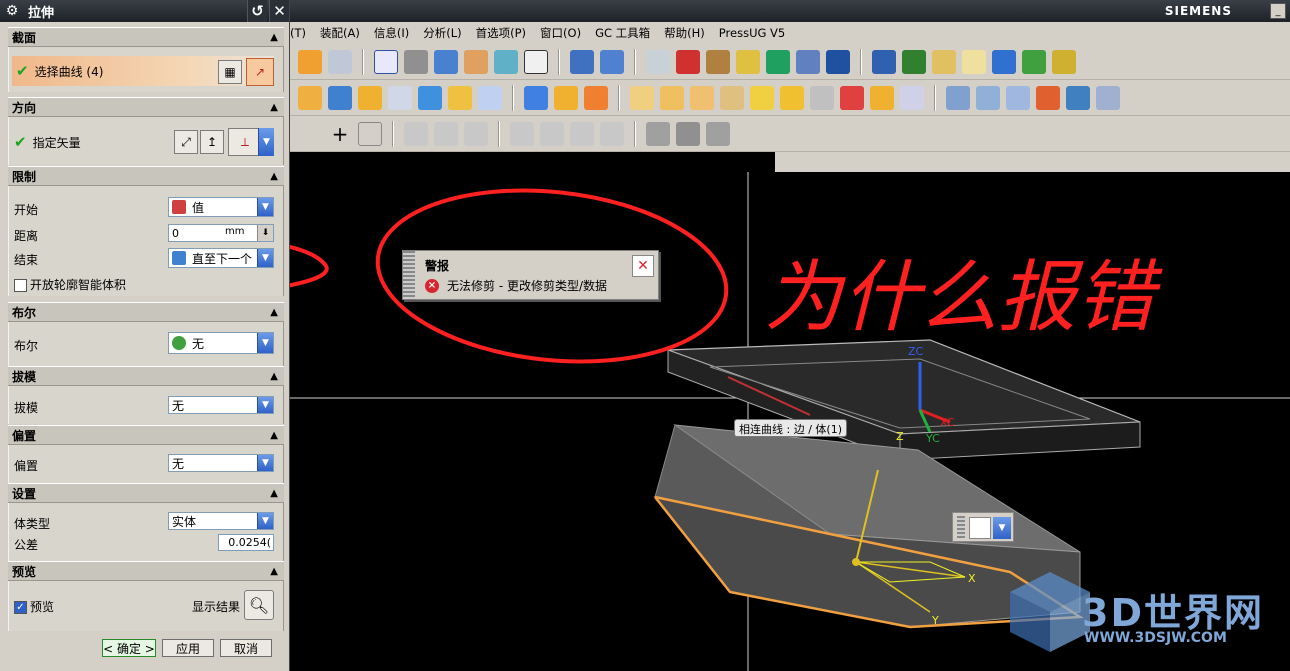  I want to click on replace-face-icon, so click(882, 97).